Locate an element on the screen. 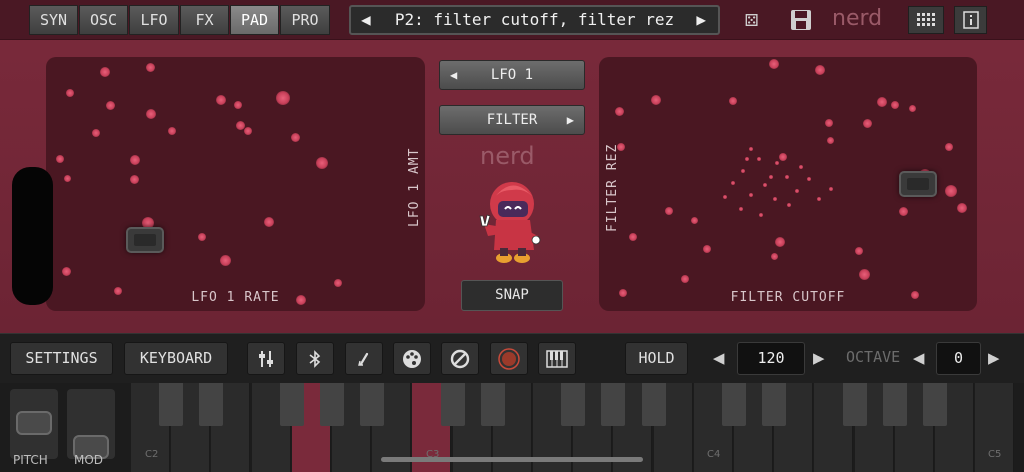  pitch-label: PITCH is located at coordinates (30, 460).